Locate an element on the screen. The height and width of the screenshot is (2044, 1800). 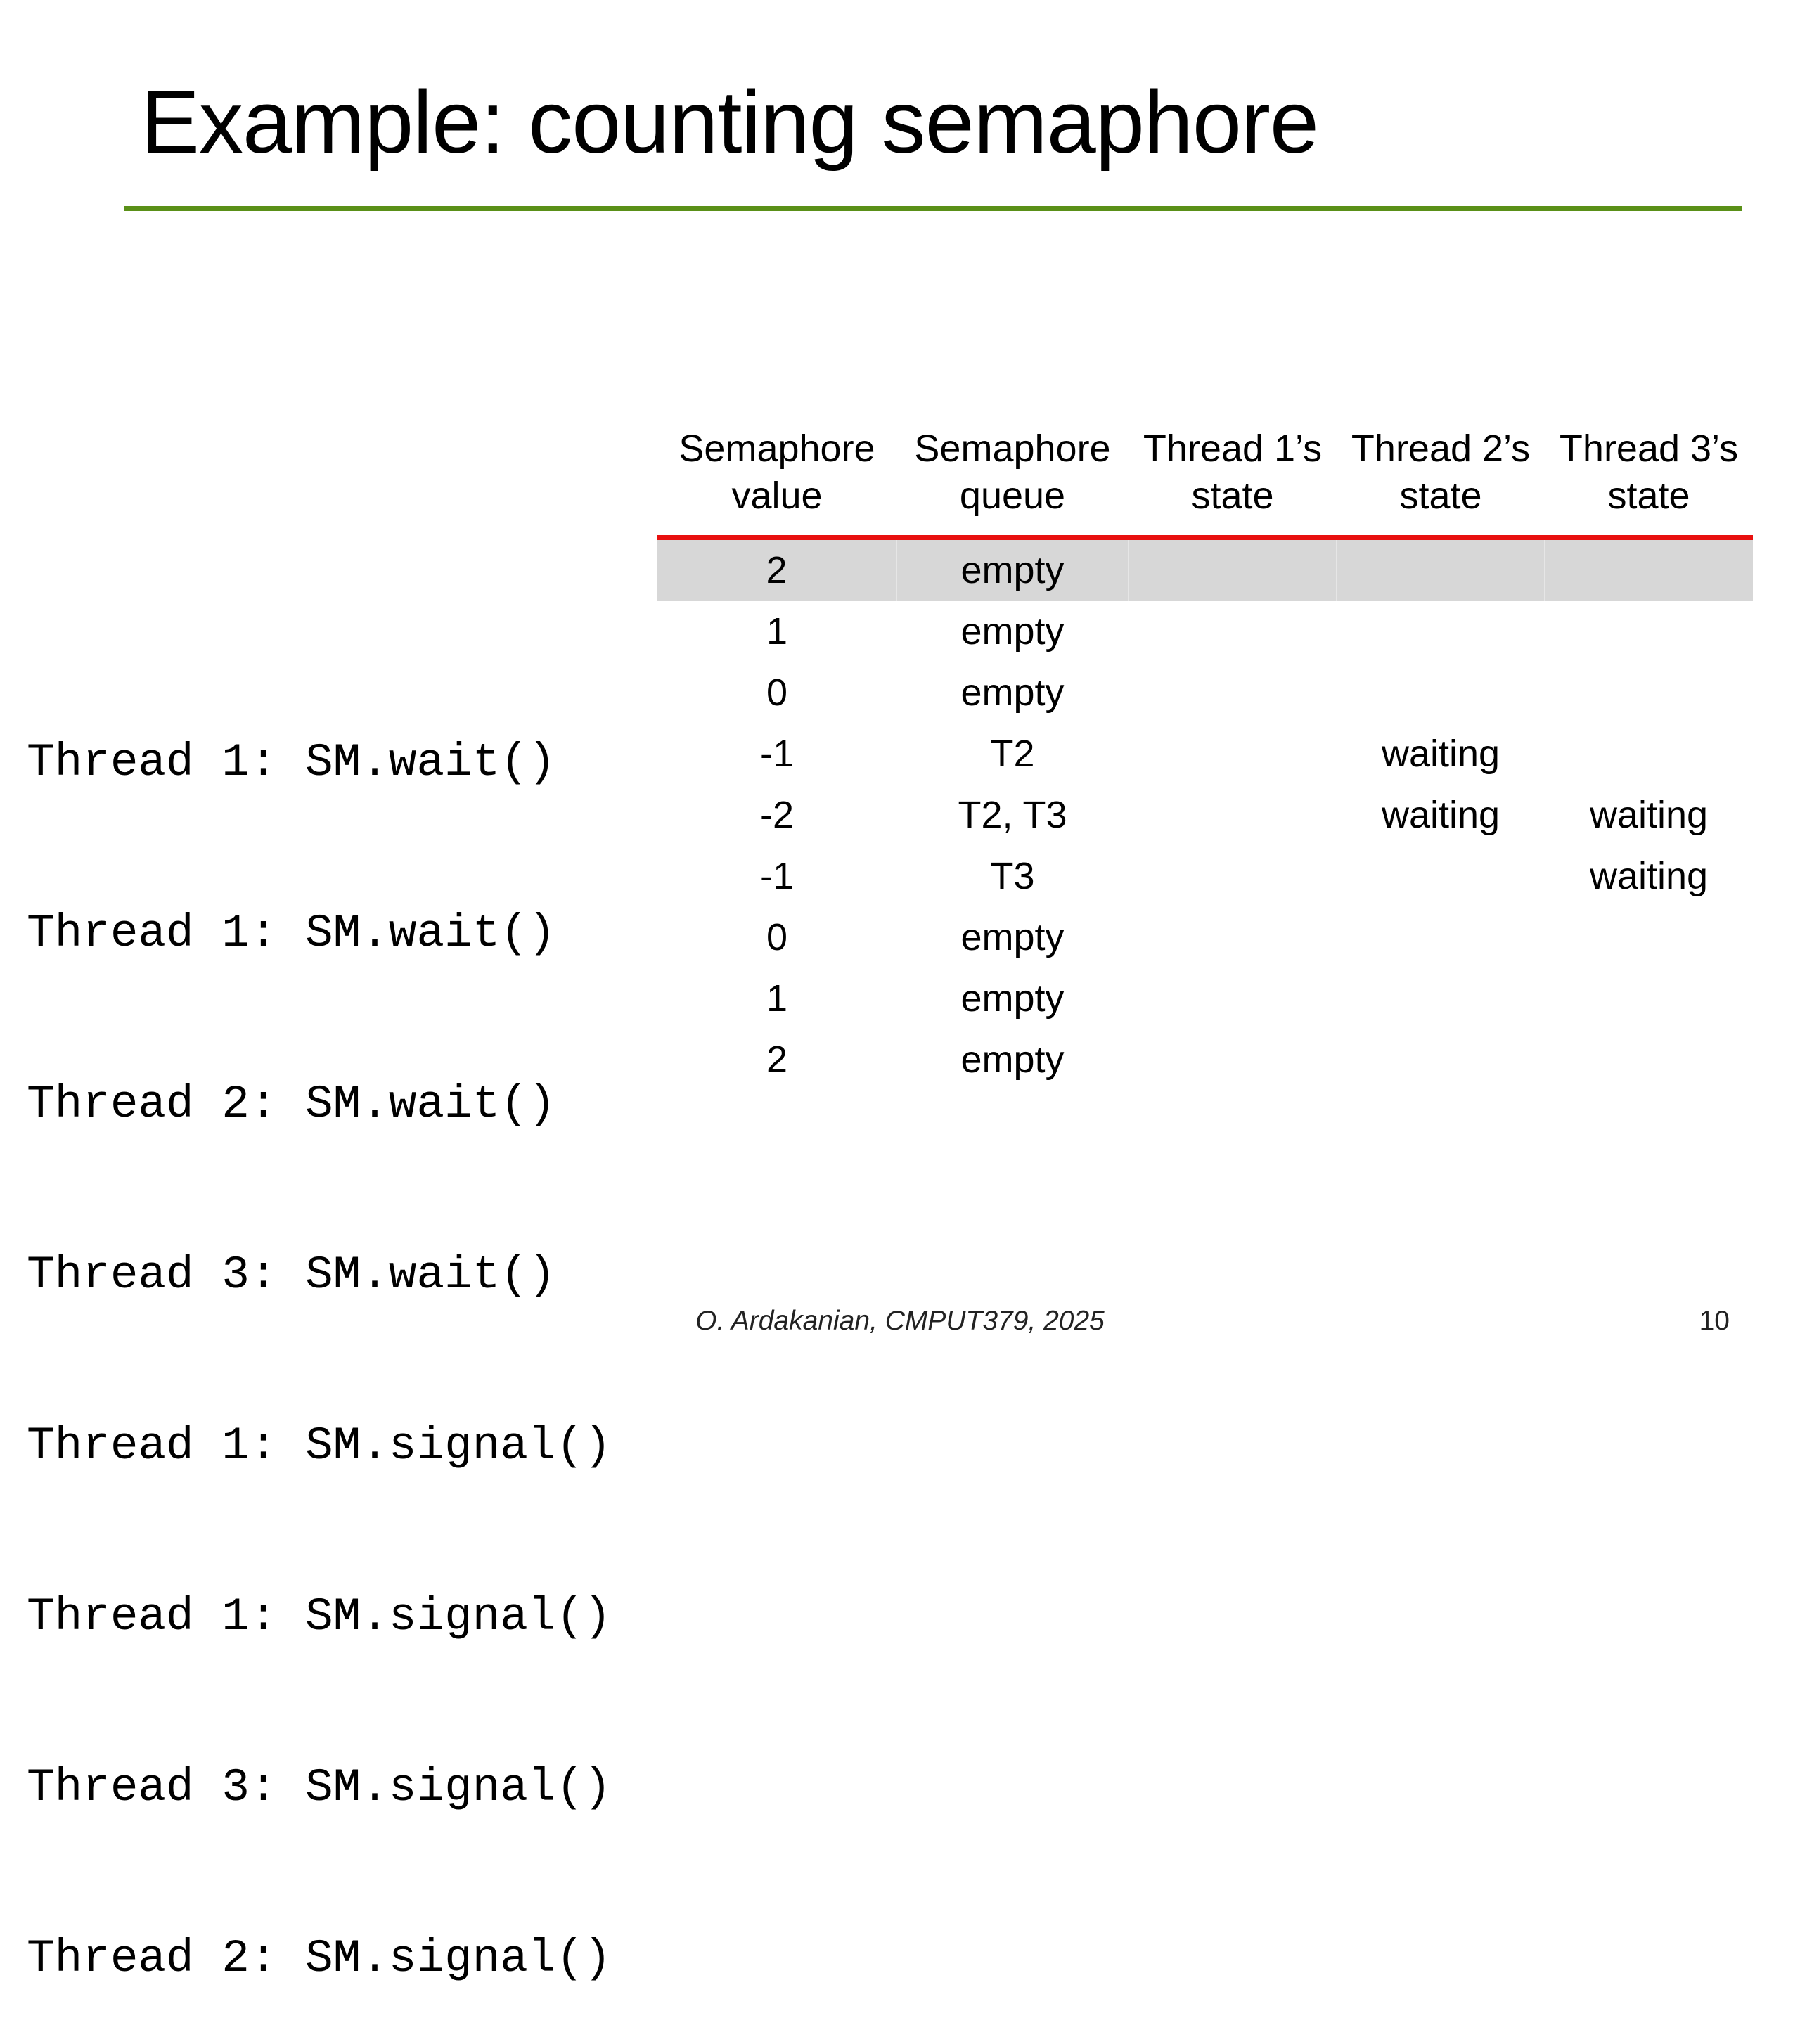
table-row: -1 T3 waiting is located at coordinates (1205, 876).